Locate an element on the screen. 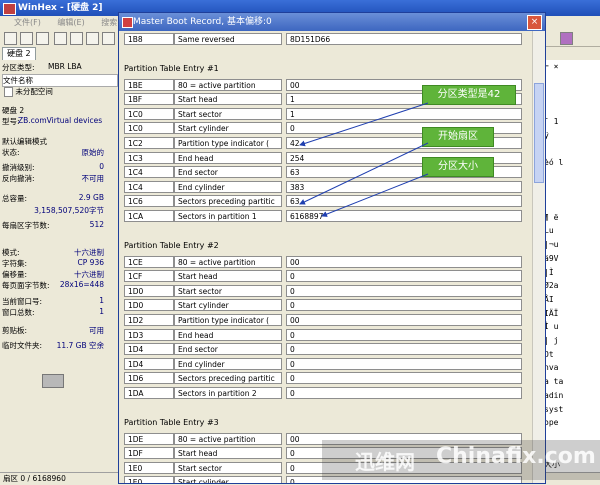 The height and width of the screenshot is (485, 600). hex-text-line: | j is located at coordinates (551, 340).